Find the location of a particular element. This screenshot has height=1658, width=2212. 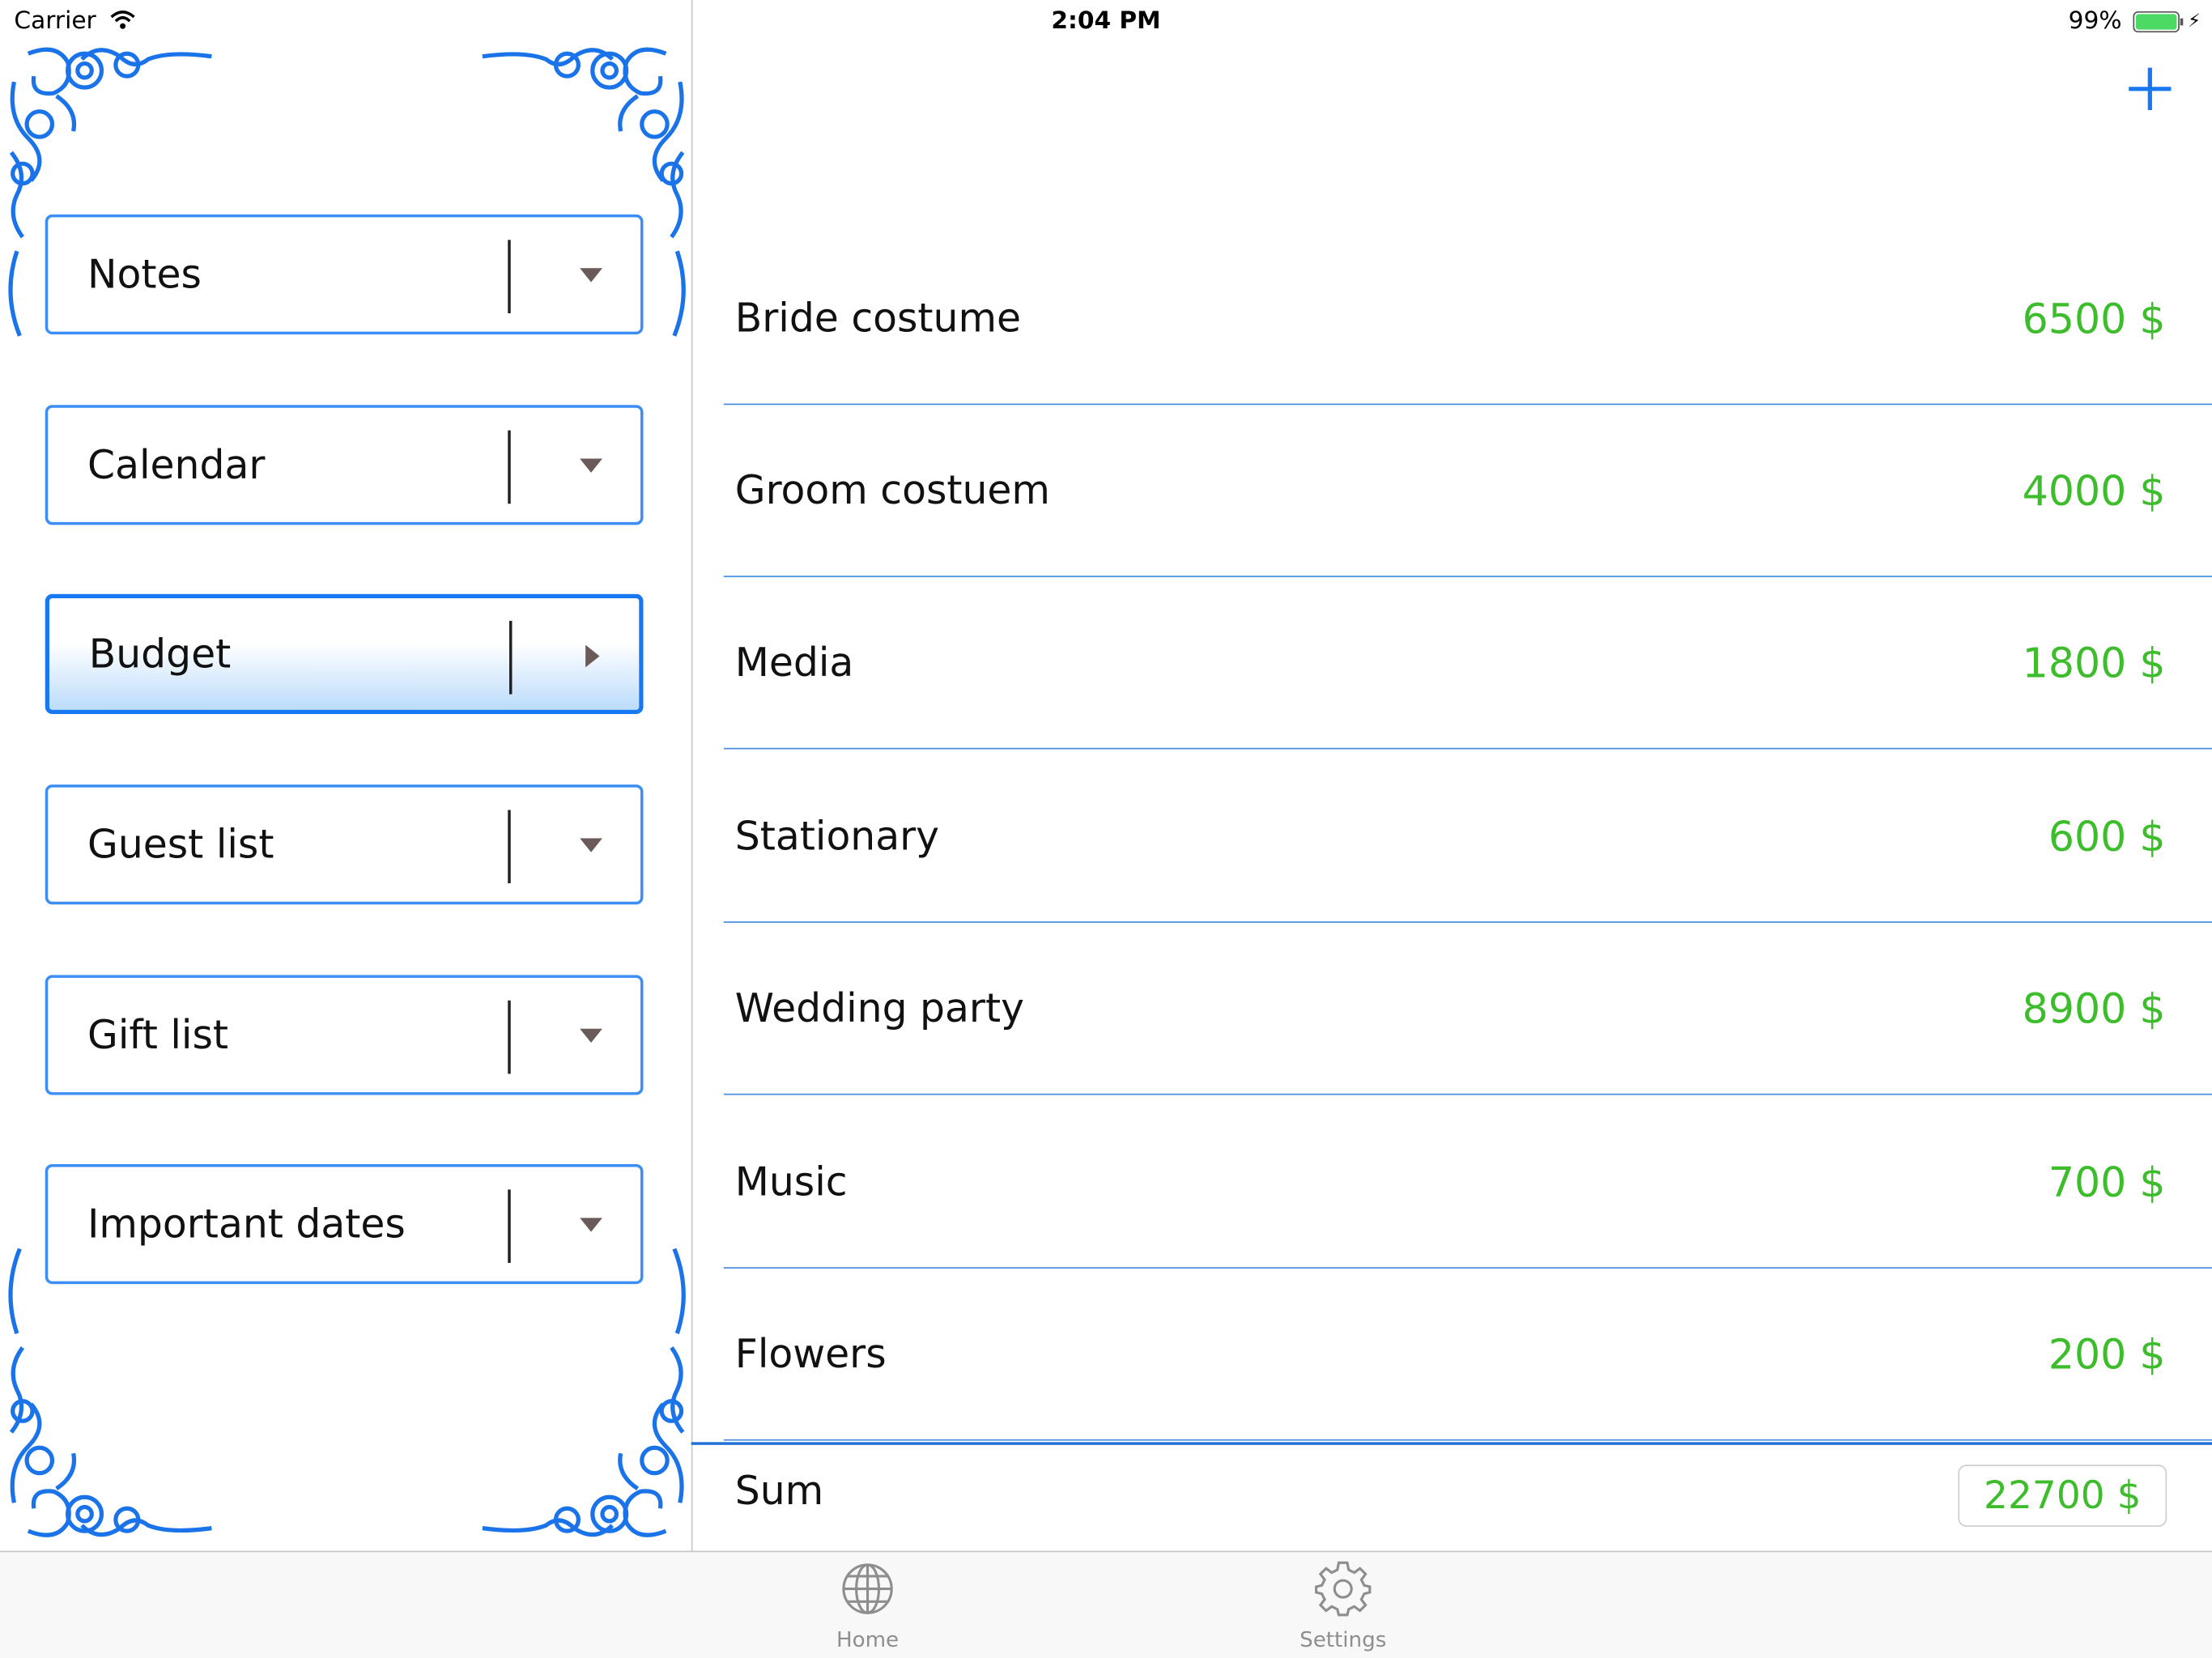

globe-icon is located at coordinates (868, 1588).